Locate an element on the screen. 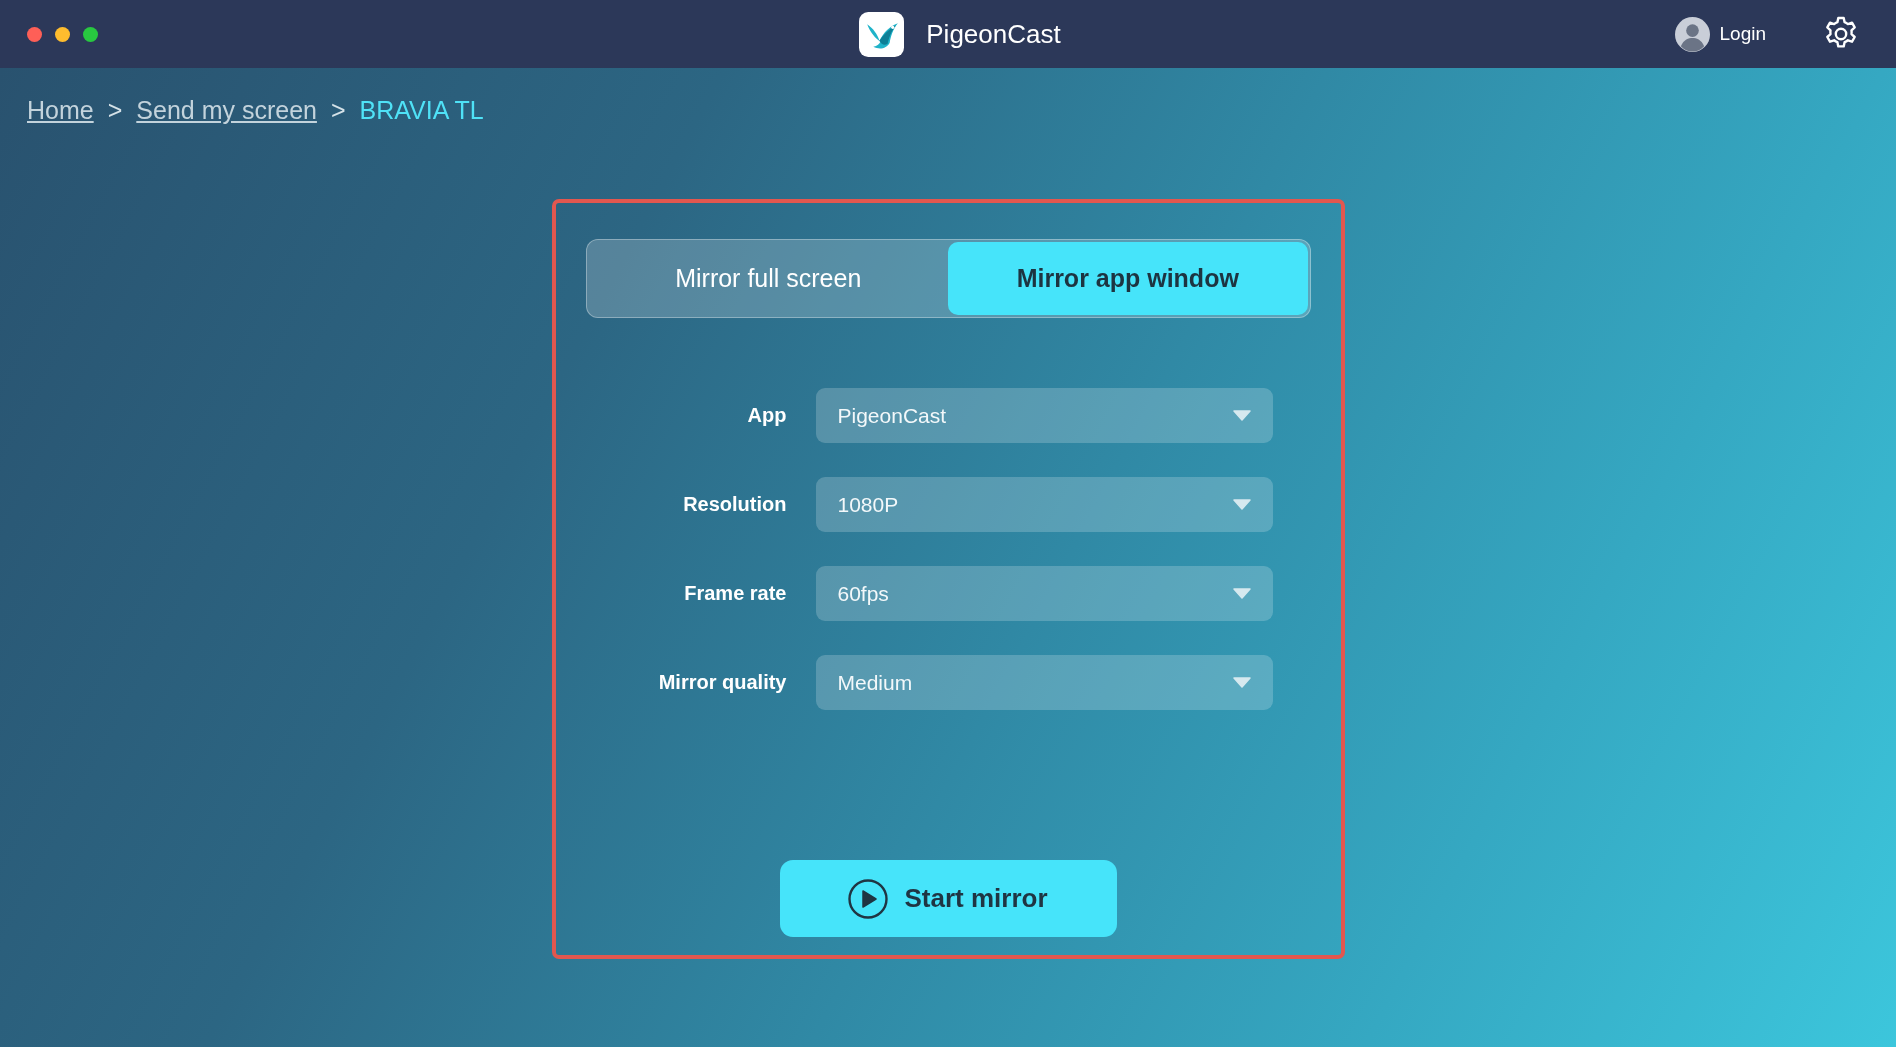 This screenshot has width=1896, height=1047. login-button: Login is located at coordinates (1720, 34).